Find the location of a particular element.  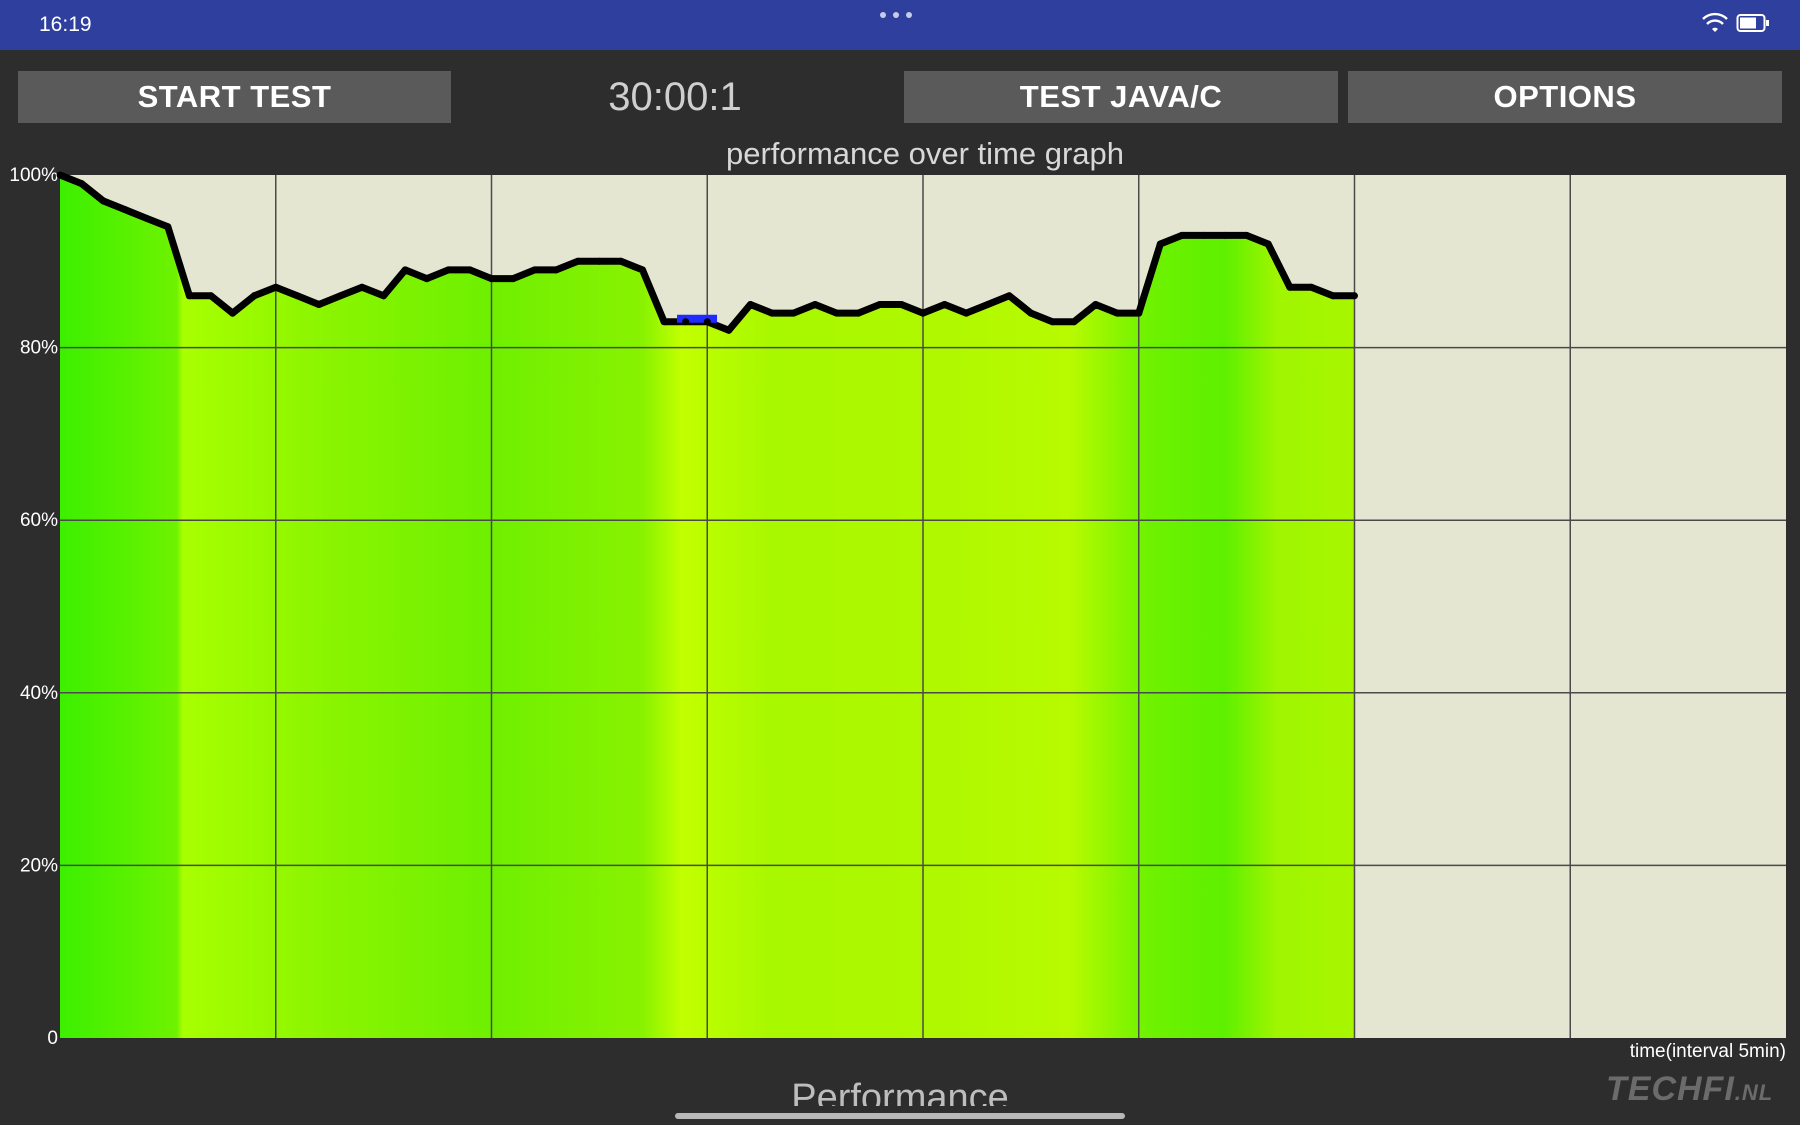

performance-label: Performance is located at coordinates (900, 1091).